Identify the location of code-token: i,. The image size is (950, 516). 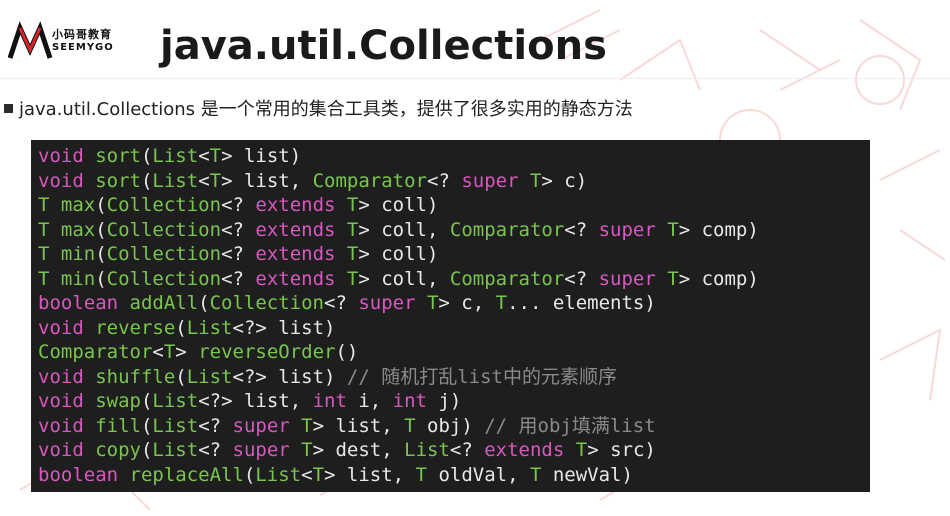
(375, 401).